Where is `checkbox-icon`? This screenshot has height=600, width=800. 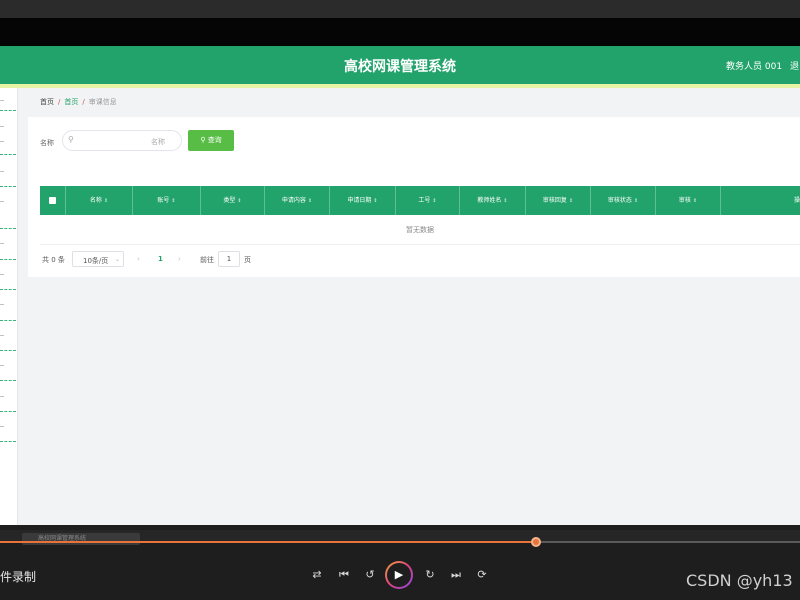 checkbox-icon is located at coordinates (52, 200).